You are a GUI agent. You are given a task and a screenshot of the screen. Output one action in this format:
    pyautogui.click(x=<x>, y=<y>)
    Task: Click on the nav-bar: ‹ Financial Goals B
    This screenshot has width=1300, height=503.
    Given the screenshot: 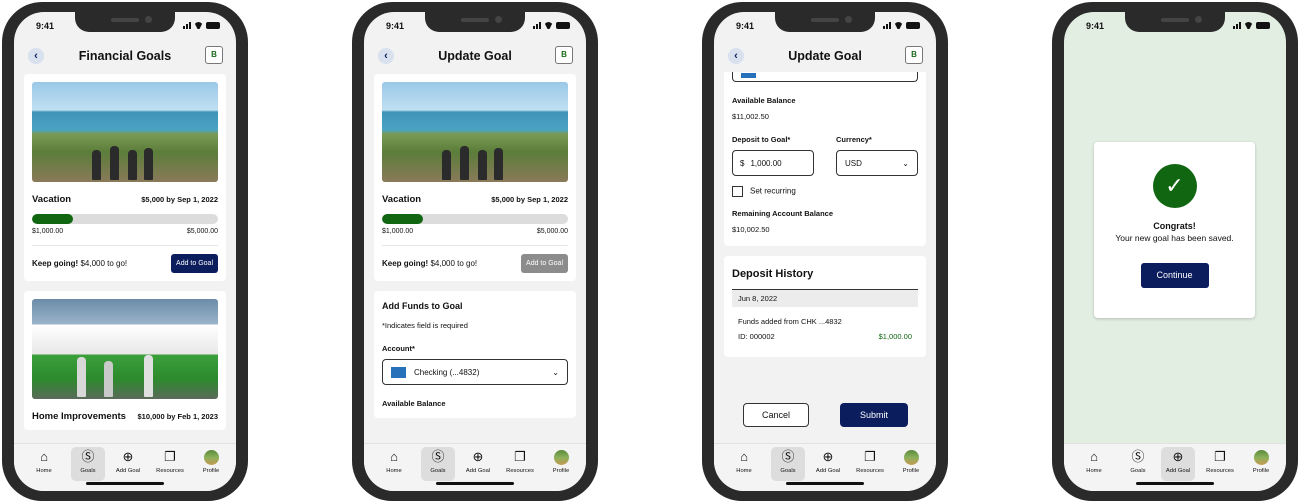 What is the action you would take?
    pyautogui.click(x=125, y=56)
    